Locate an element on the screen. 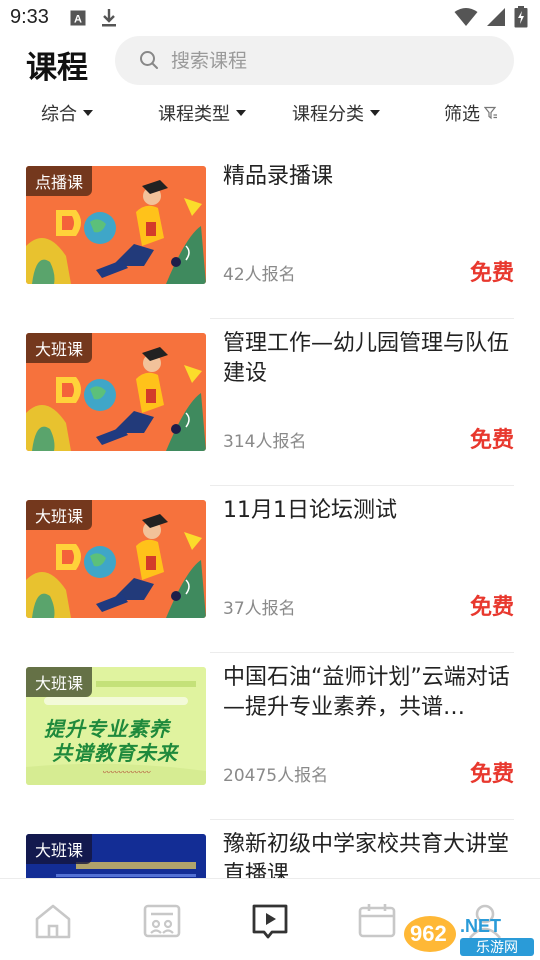 The image size is (540, 960). course-title: 11月1日论坛测试 is located at coordinates (310, 510).